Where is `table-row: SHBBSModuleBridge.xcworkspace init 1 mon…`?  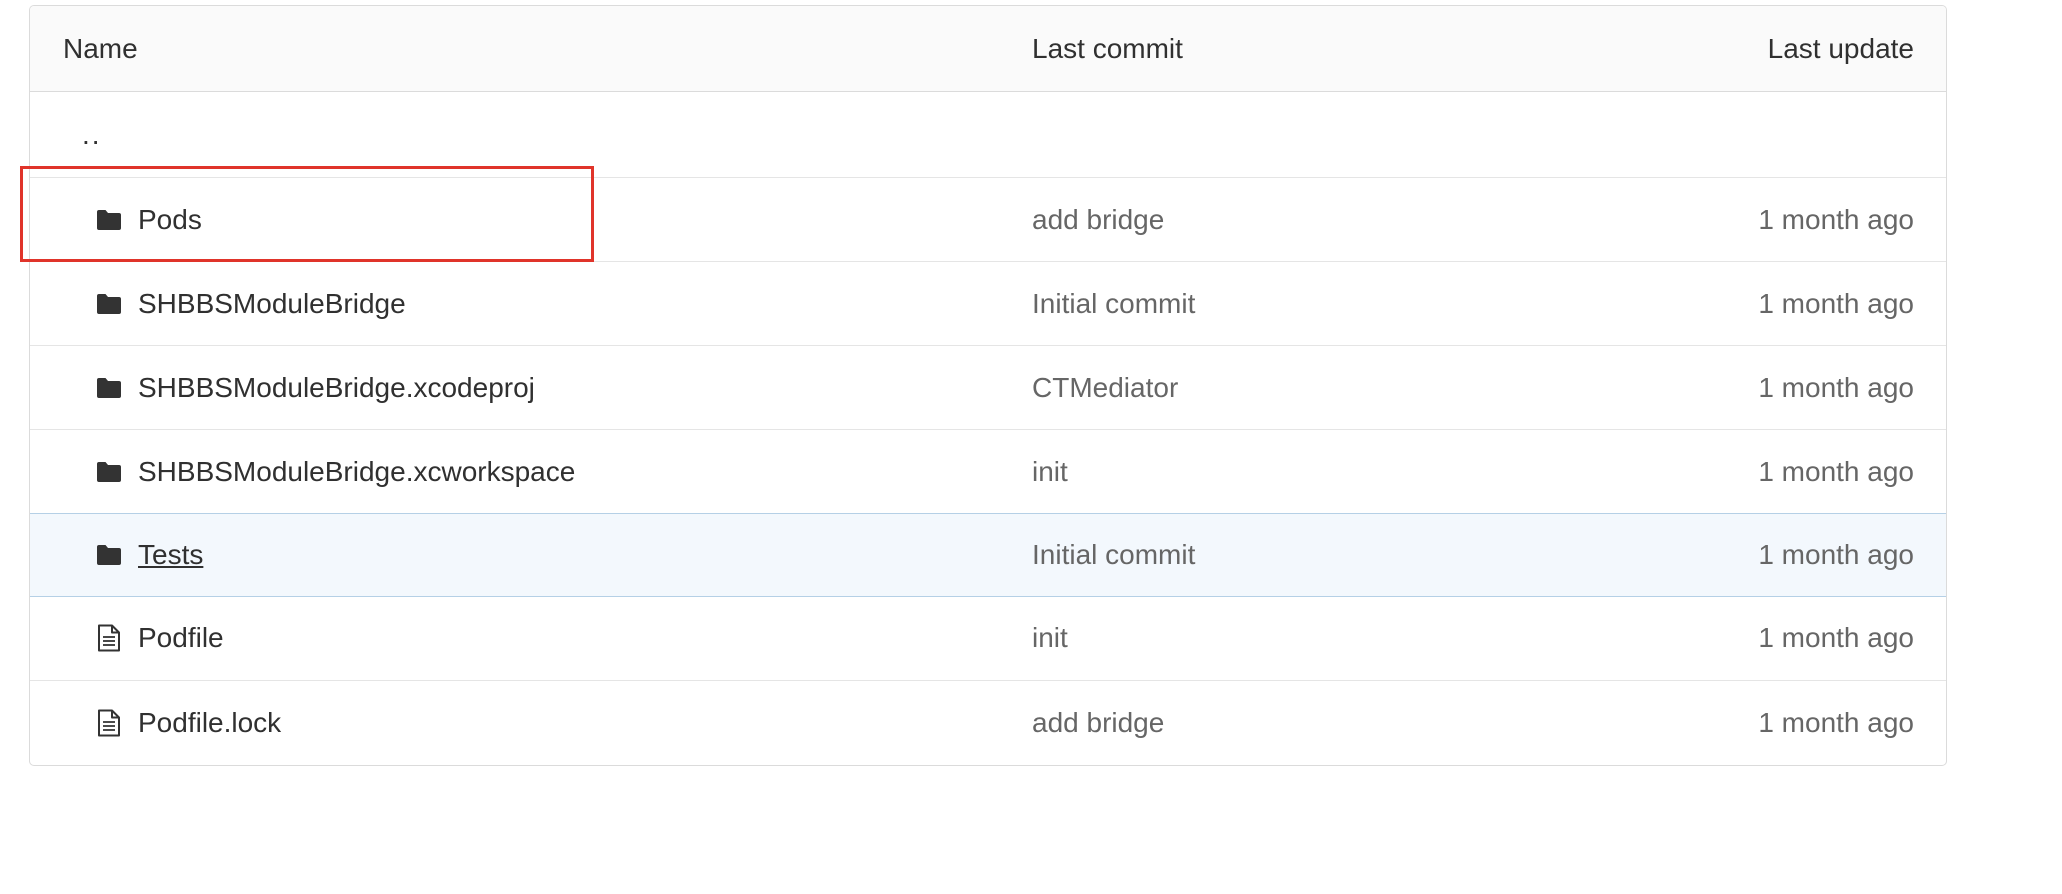
table-row: SHBBSModuleBridge.xcworkspace init 1 mon… is located at coordinates (988, 472).